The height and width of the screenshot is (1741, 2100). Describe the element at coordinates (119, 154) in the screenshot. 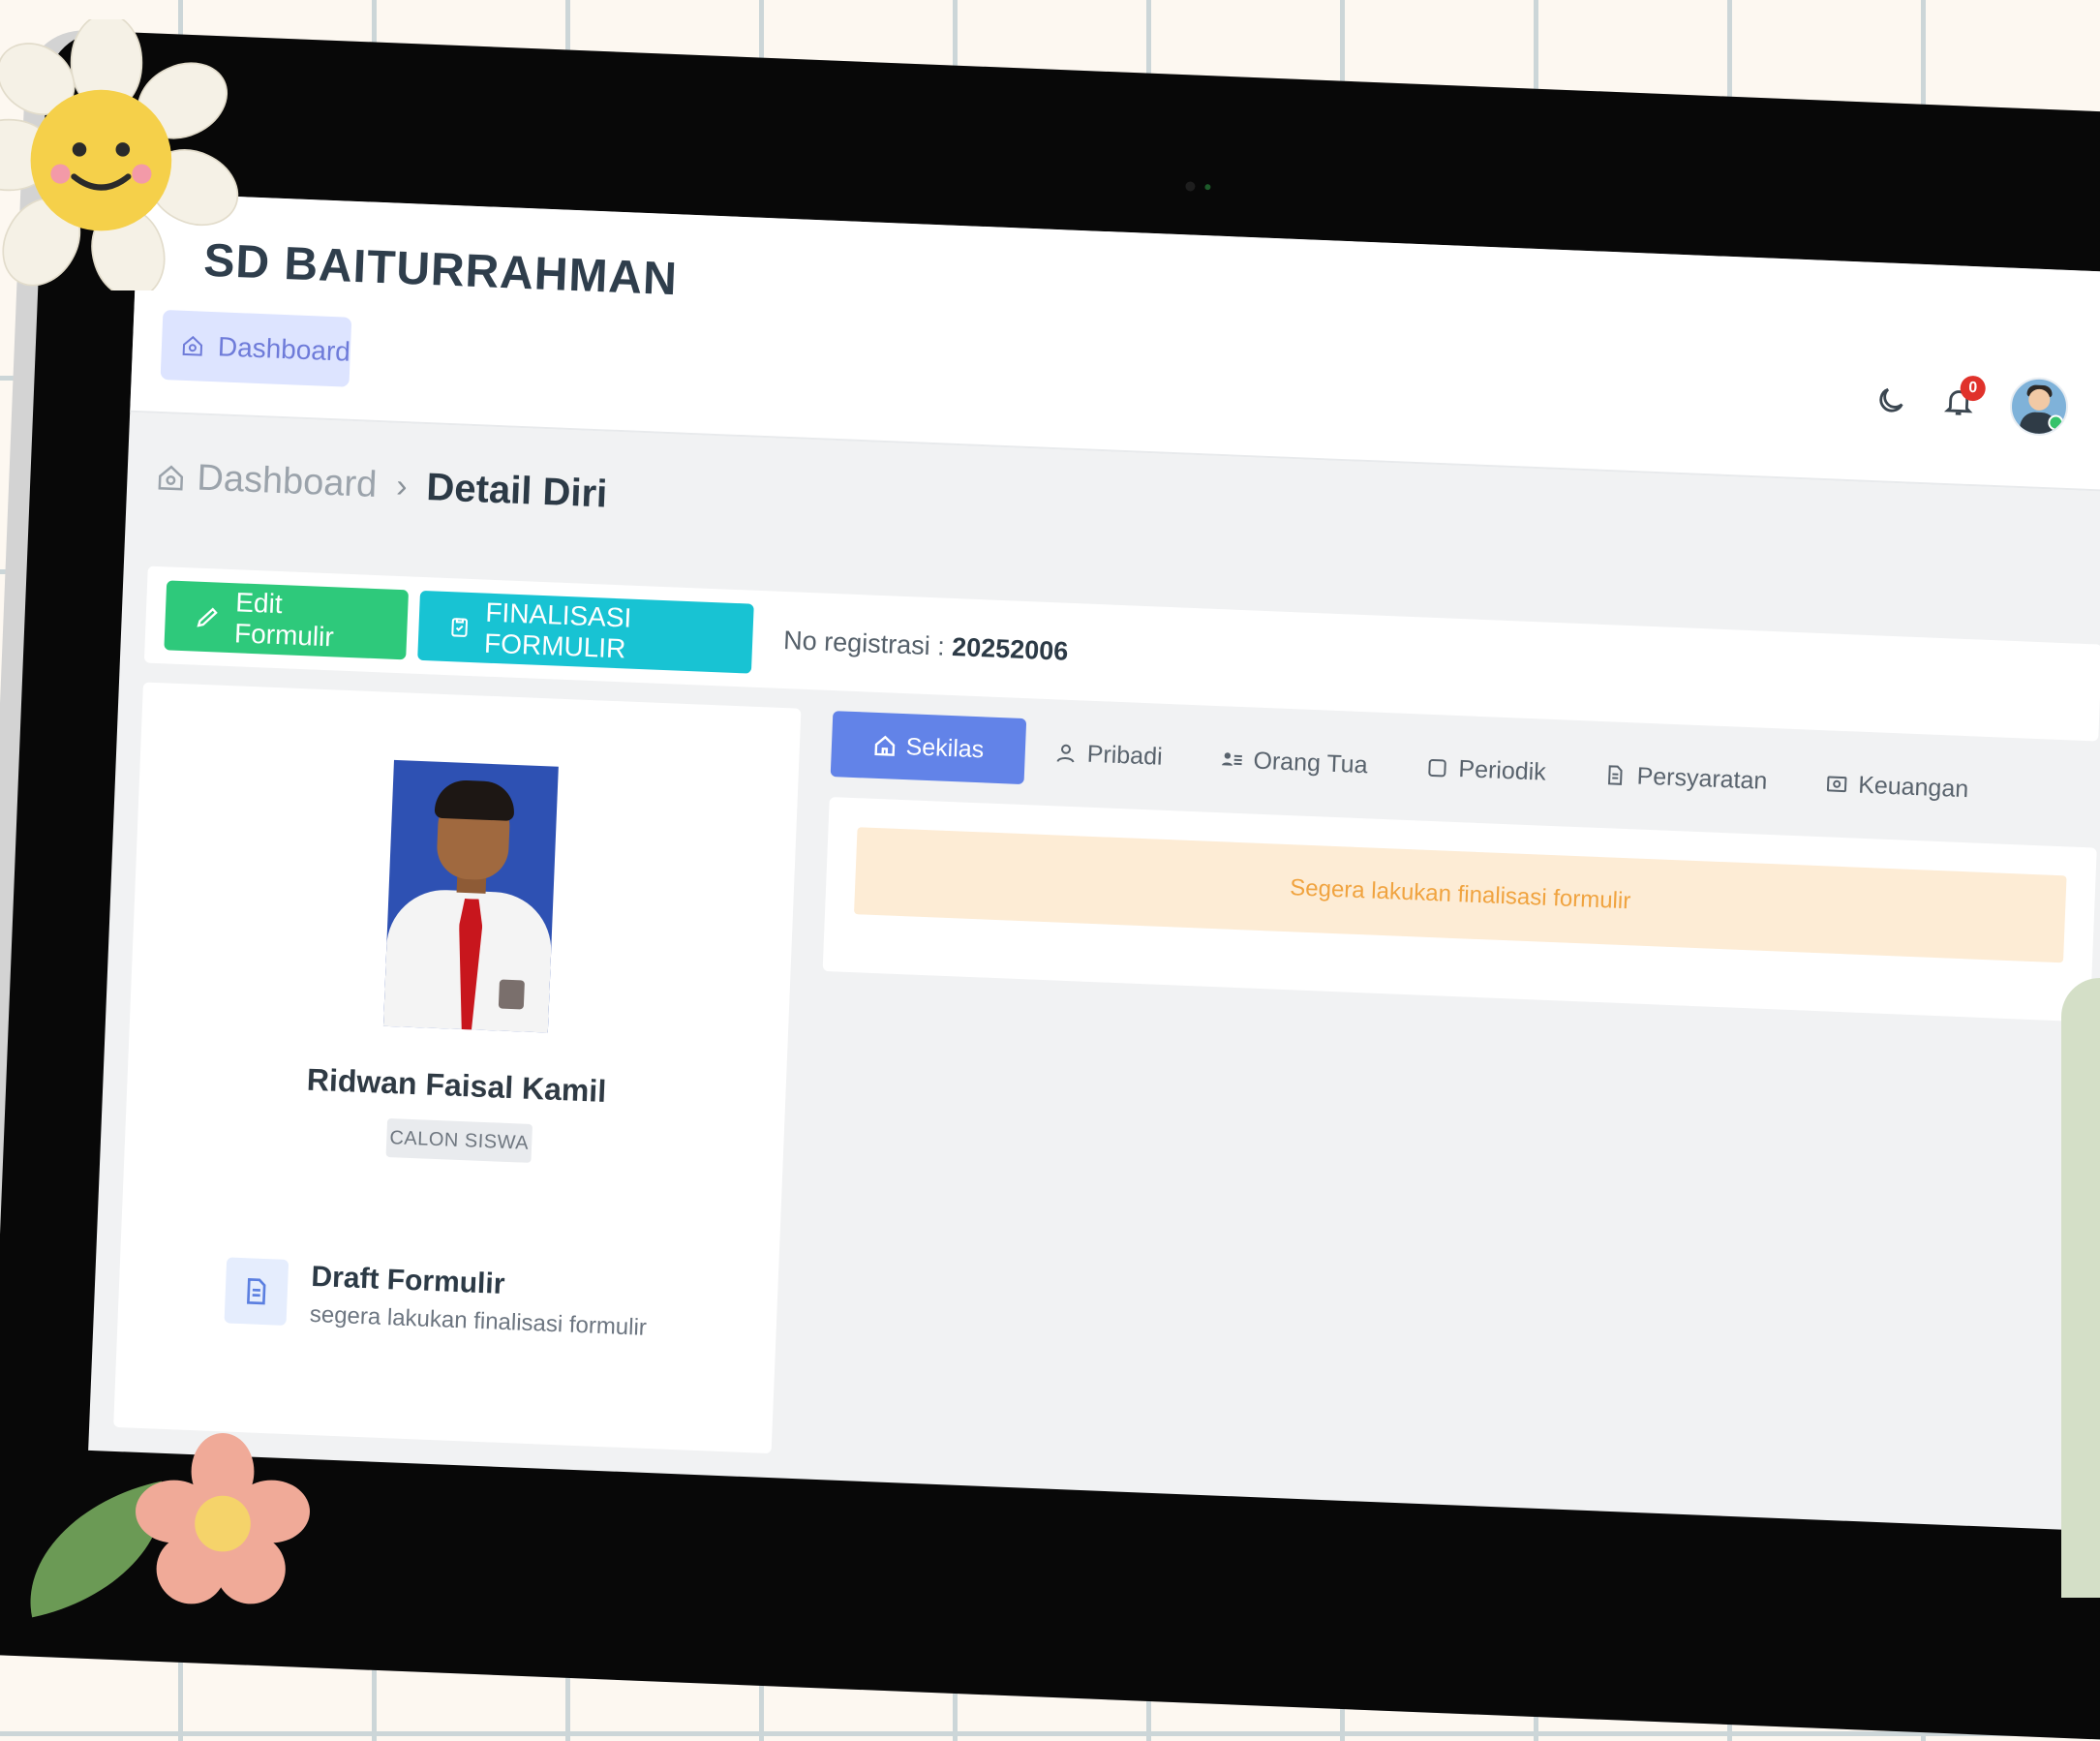

I see `decorative-smiley-flower` at that location.